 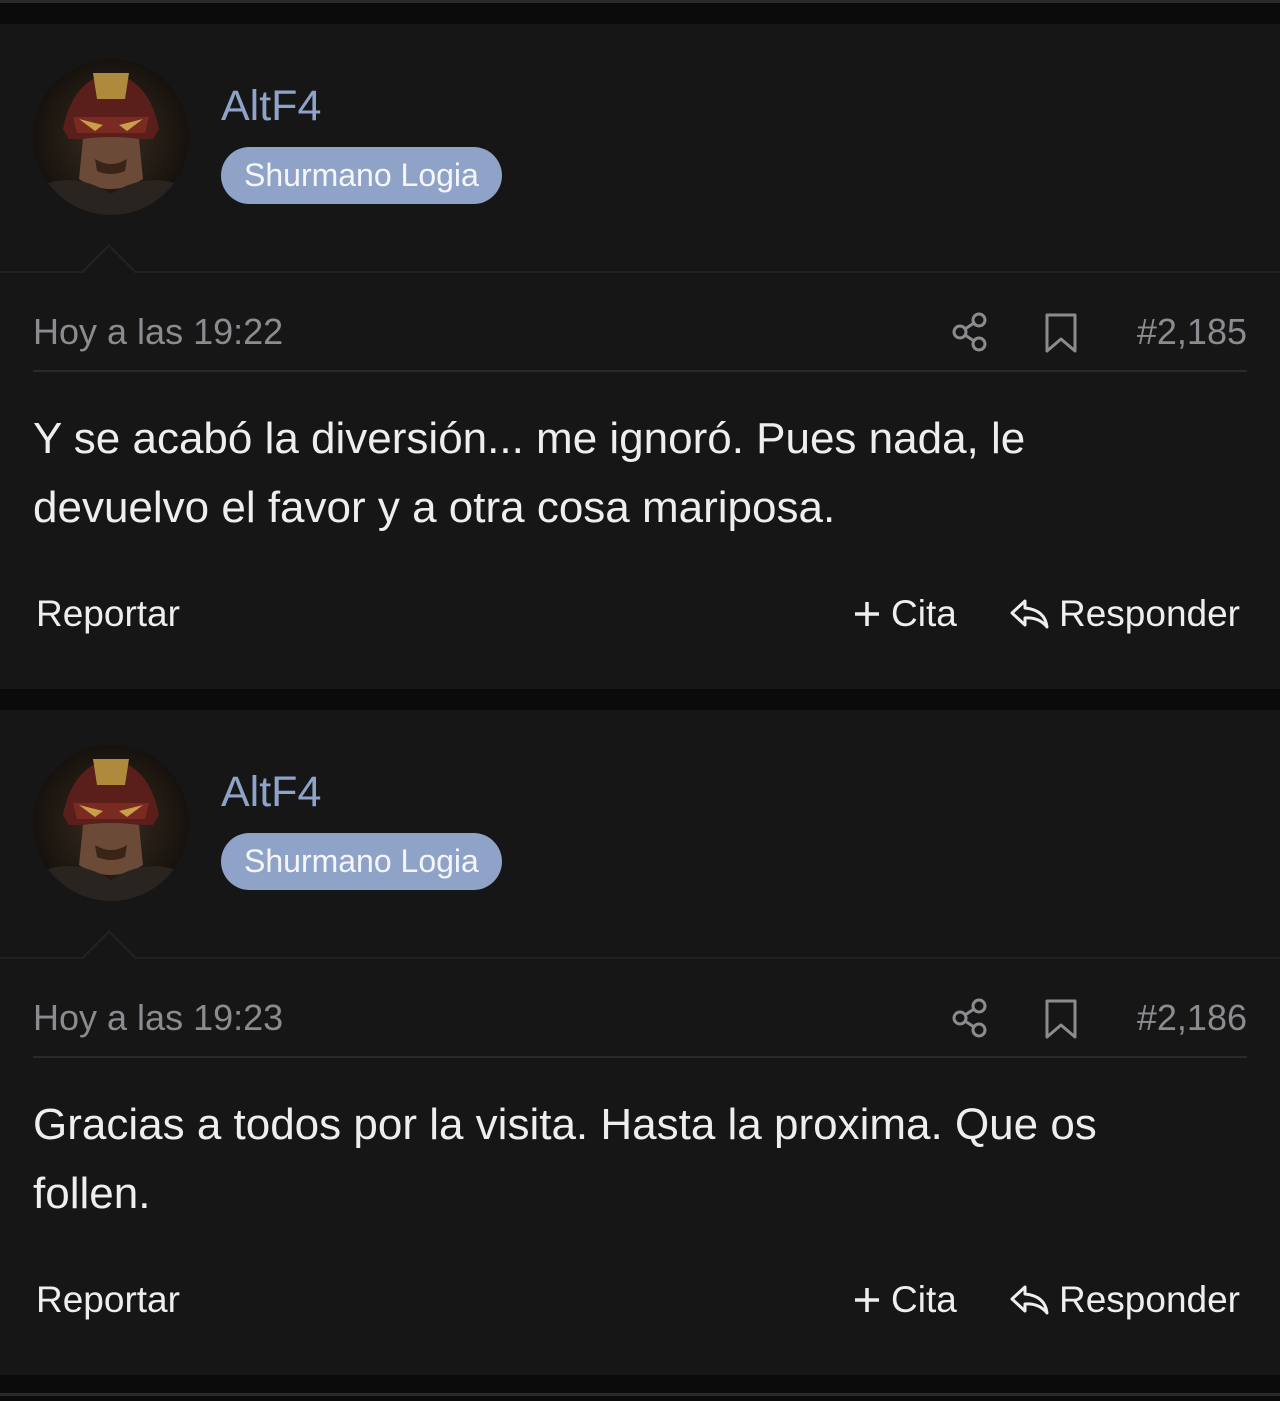 I want to click on post-number: #2,186, so click(x=1192, y=1018).